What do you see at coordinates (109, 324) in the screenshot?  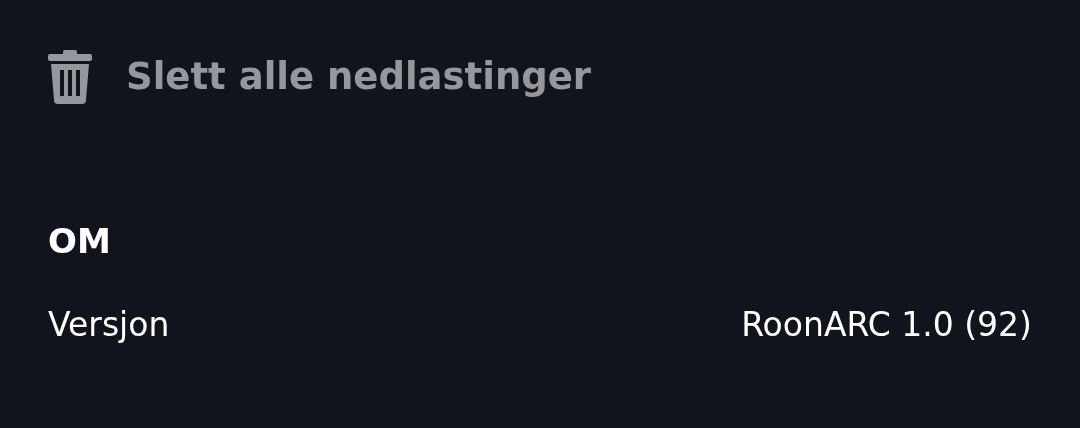 I see `setting-label: Versjon` at bounding box center [109, 324].